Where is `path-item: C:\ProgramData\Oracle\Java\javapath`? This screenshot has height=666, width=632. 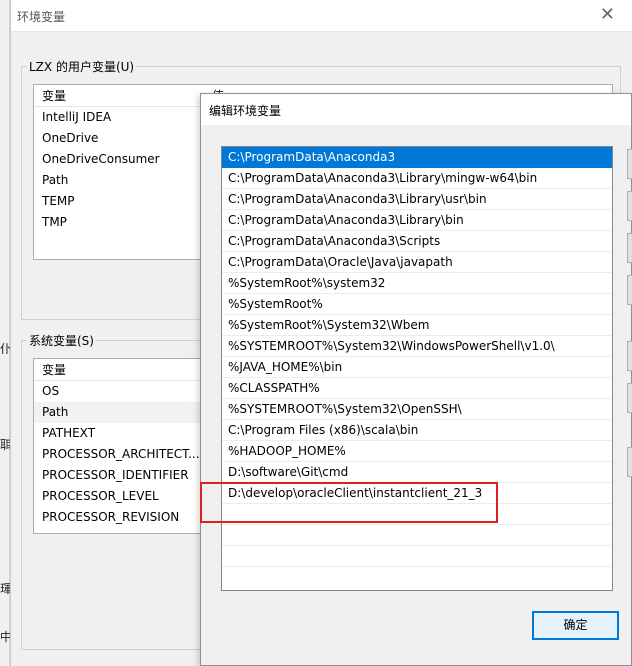
path-item: C:\ProgramData\Oracle\Java\javapath is located at coordinates (417, 262).